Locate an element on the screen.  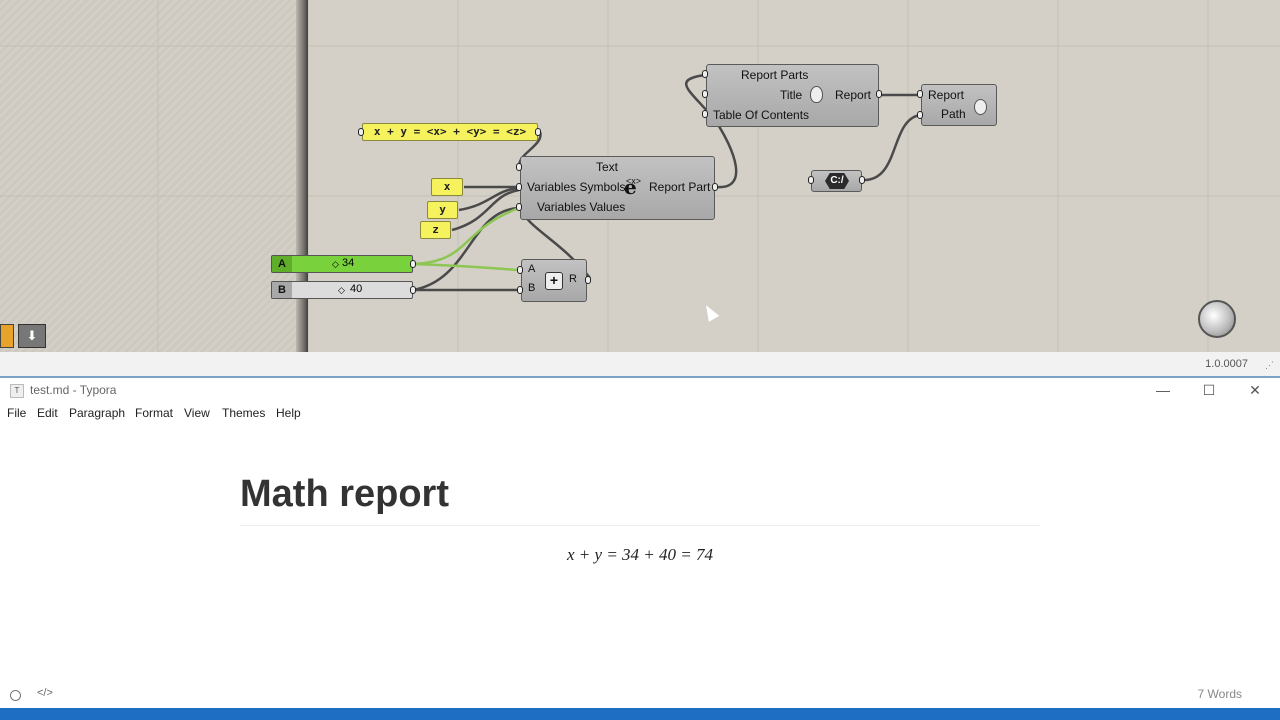
circle-icon is located at coordinates (15, 695).